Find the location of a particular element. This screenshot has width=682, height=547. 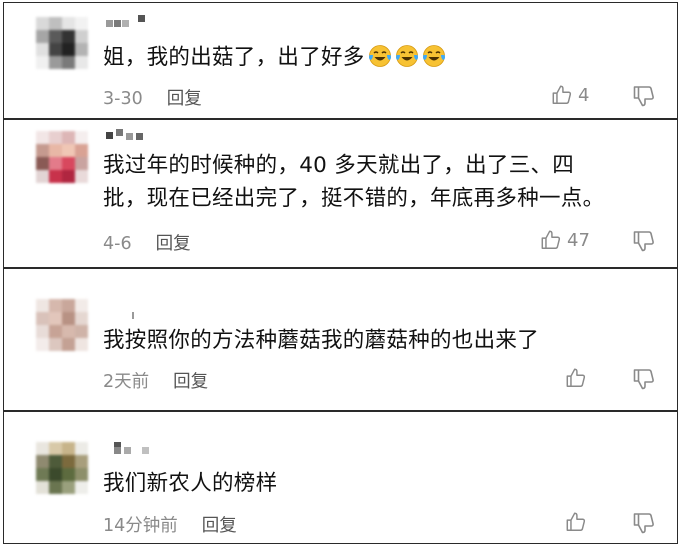

comment-time: 2天前 is located at coordinates (126, 382).